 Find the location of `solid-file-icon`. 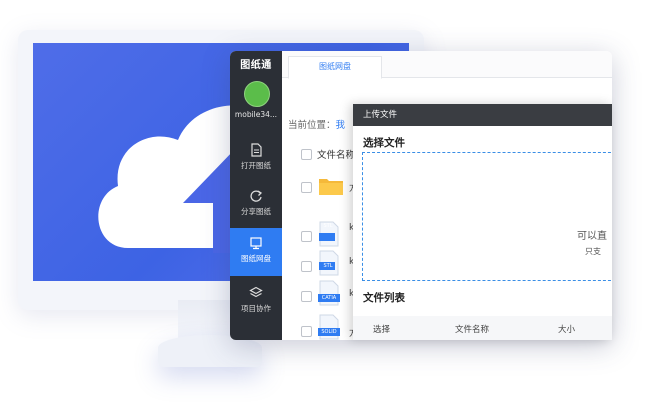

solid-file-icon is located at coordinates (329, 327).